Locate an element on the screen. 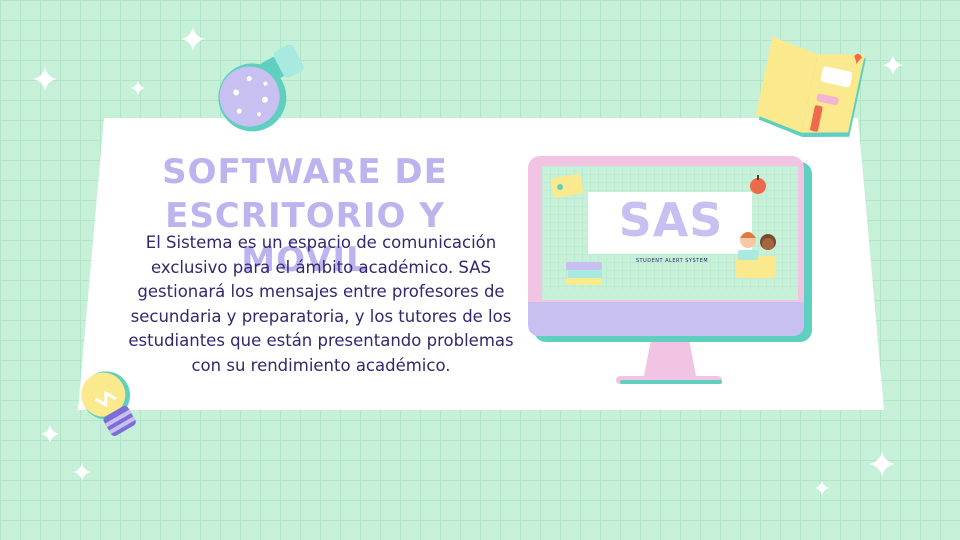 The image size is (960, 540). sas-logo-text: SAS is located at coordinates (671, 220).